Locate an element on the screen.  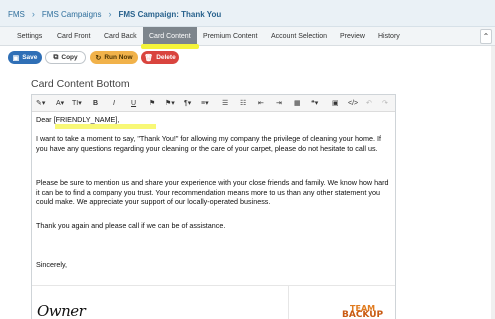
logo-line-2: BACKUP is located at coordinates (363, 314).